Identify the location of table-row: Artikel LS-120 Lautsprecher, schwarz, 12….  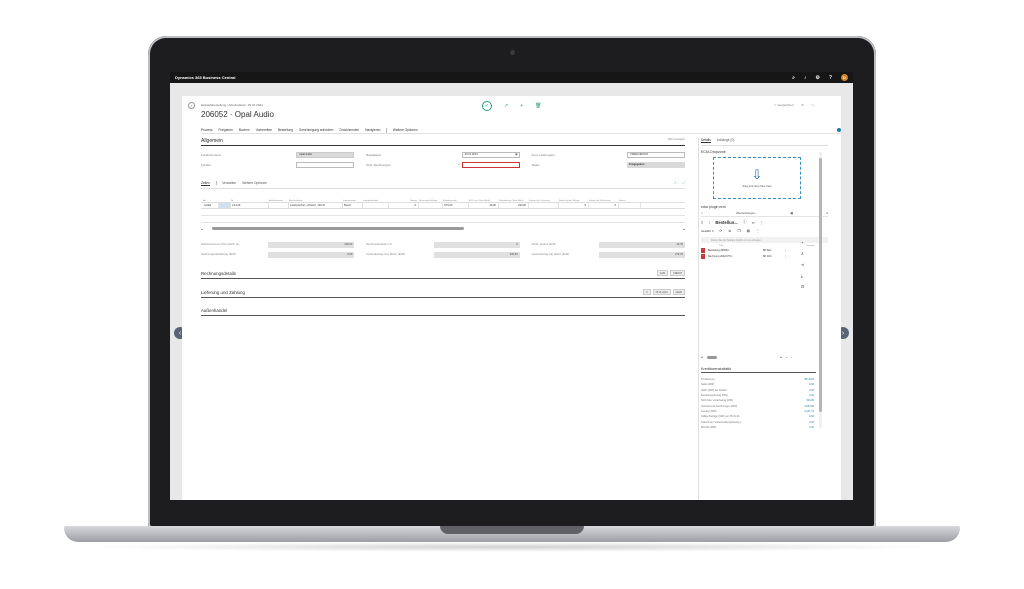
(443, 205).